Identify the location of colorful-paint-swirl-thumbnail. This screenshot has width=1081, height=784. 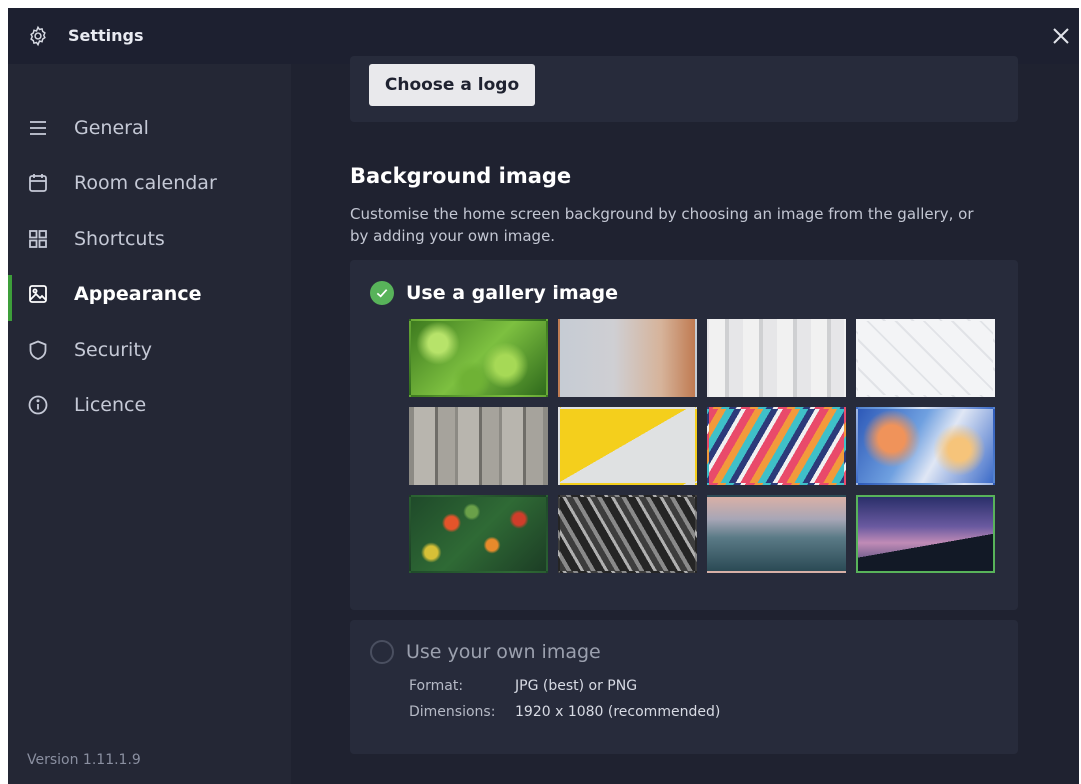
(776, 446).